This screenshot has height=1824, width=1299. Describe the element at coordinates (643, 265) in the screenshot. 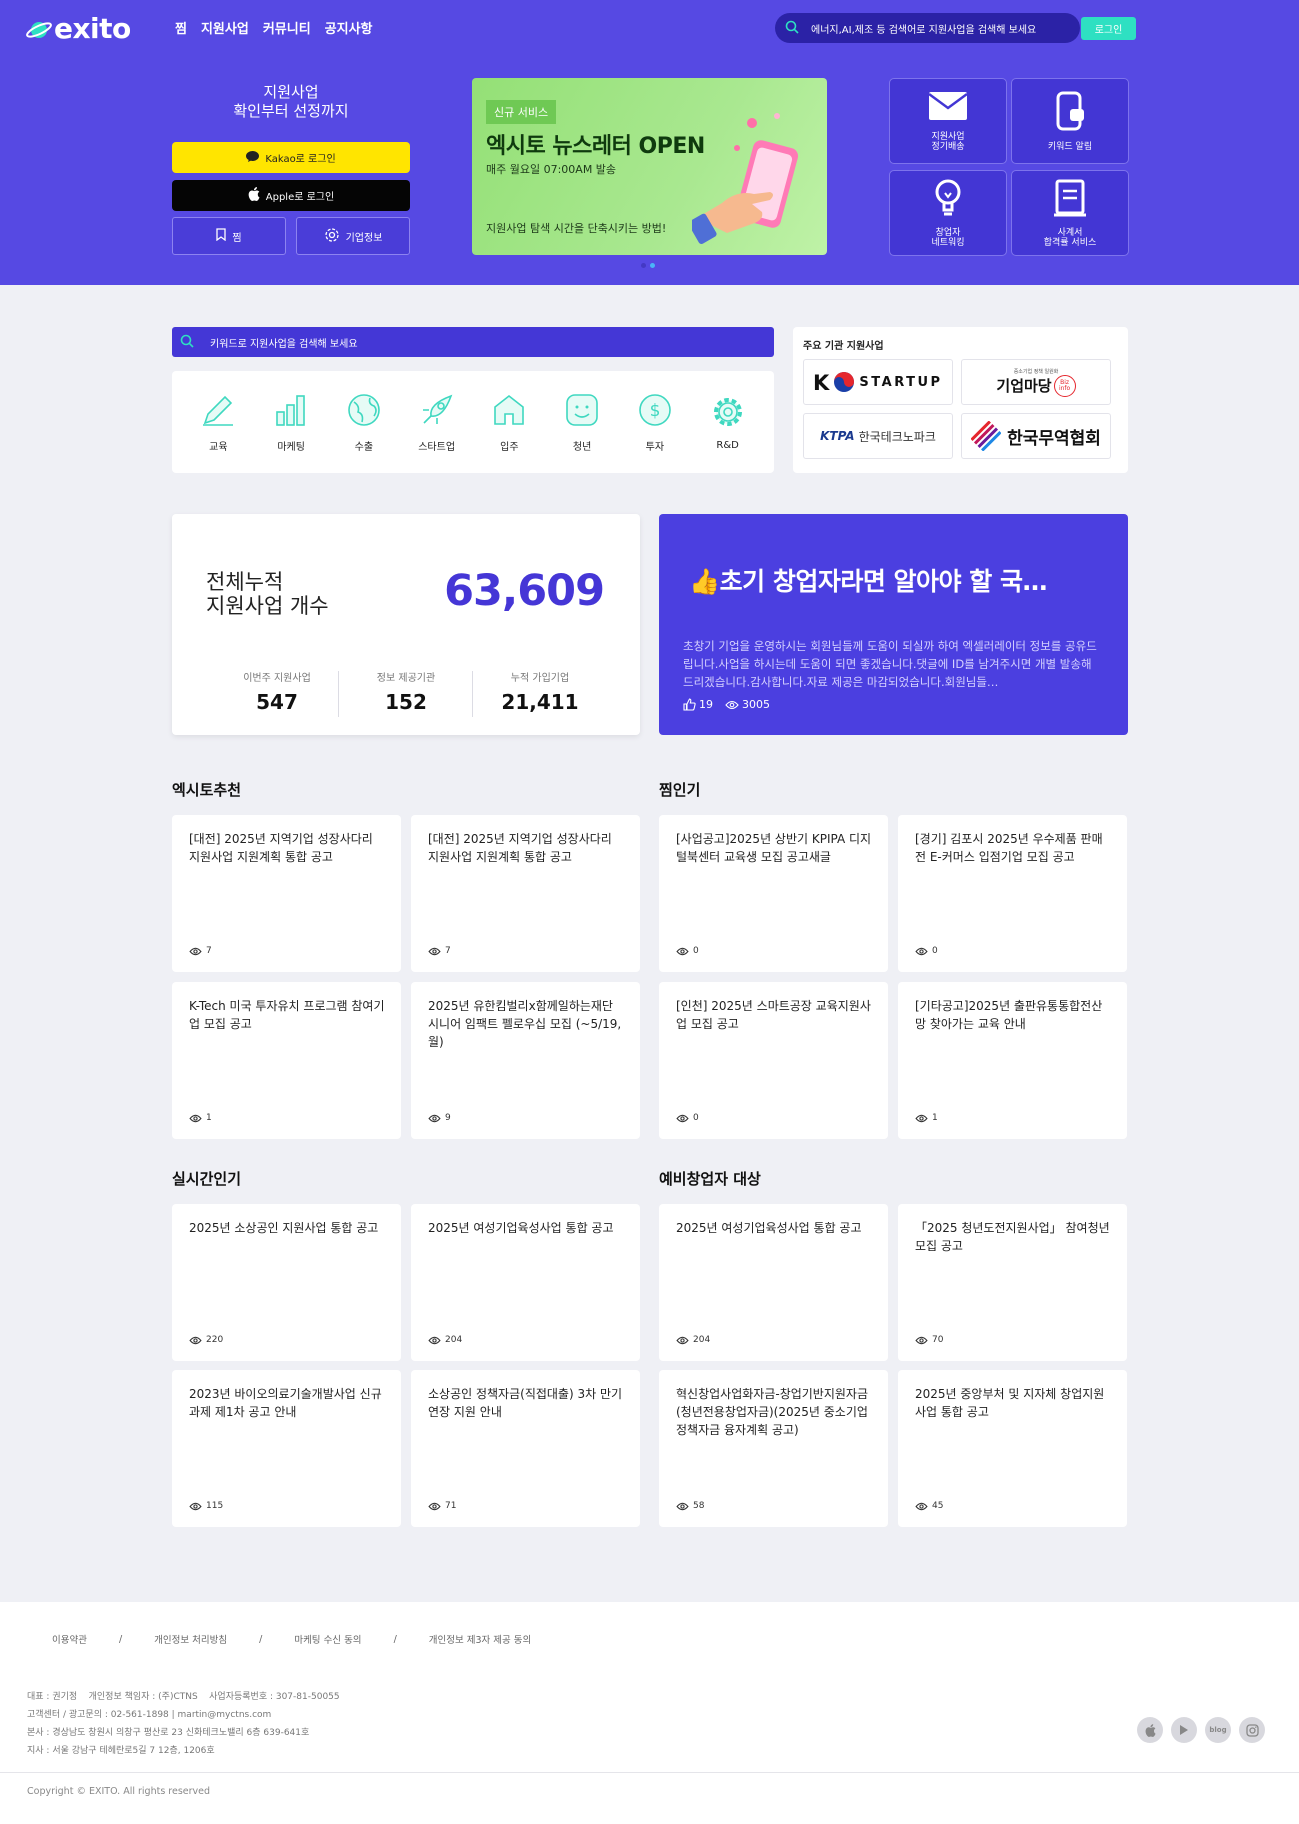

I see `pagination-dot` at that location.